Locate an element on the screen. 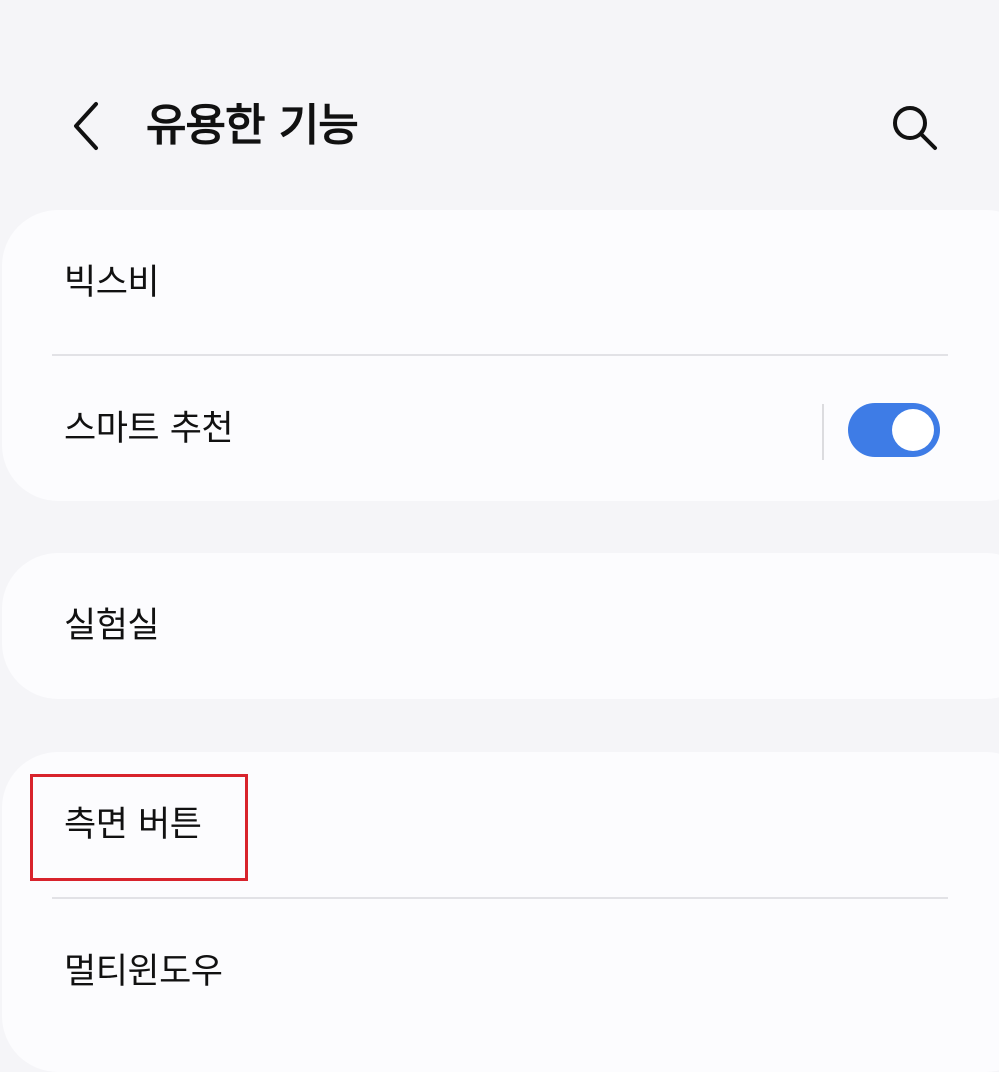 The height and width of the screenshot is (1072, 999). list-item-multi-window: 멀티윈도우 is located at coordinates (500, 972).